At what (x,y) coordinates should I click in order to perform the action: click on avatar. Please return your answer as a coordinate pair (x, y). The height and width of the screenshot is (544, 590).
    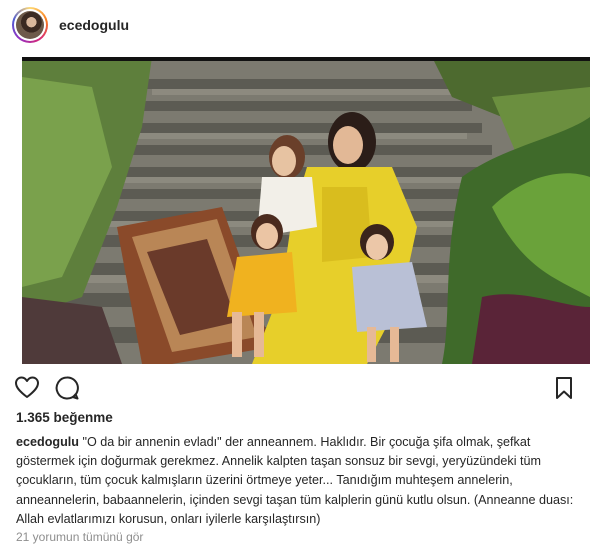
    Looking at the image, I should click on (30, 25).